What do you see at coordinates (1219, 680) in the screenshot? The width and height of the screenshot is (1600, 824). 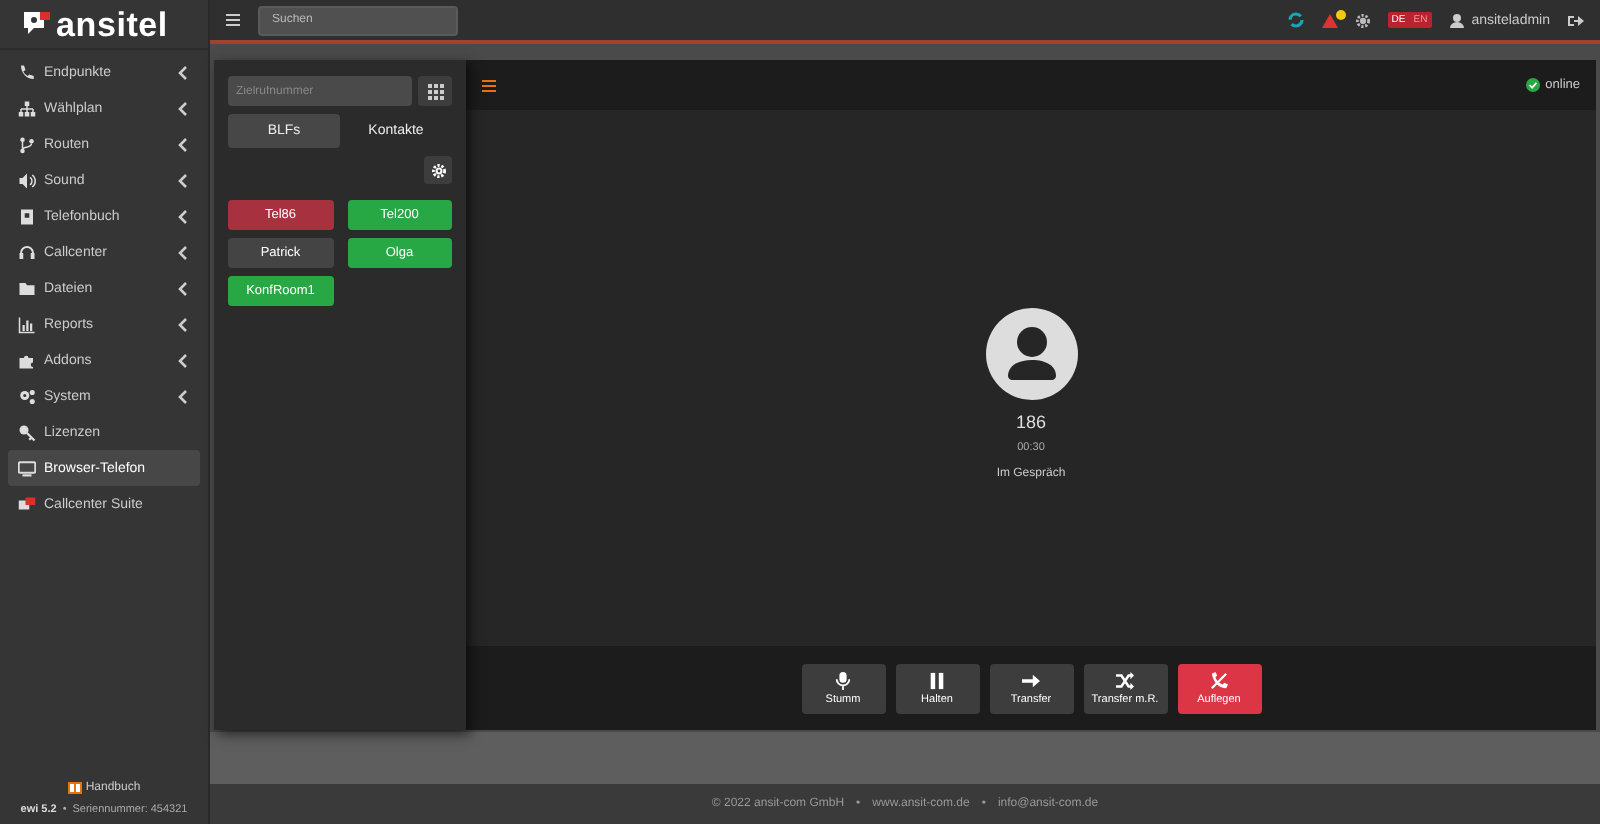 I see `phone-slash-icon` at bounding box center [1219, 680].